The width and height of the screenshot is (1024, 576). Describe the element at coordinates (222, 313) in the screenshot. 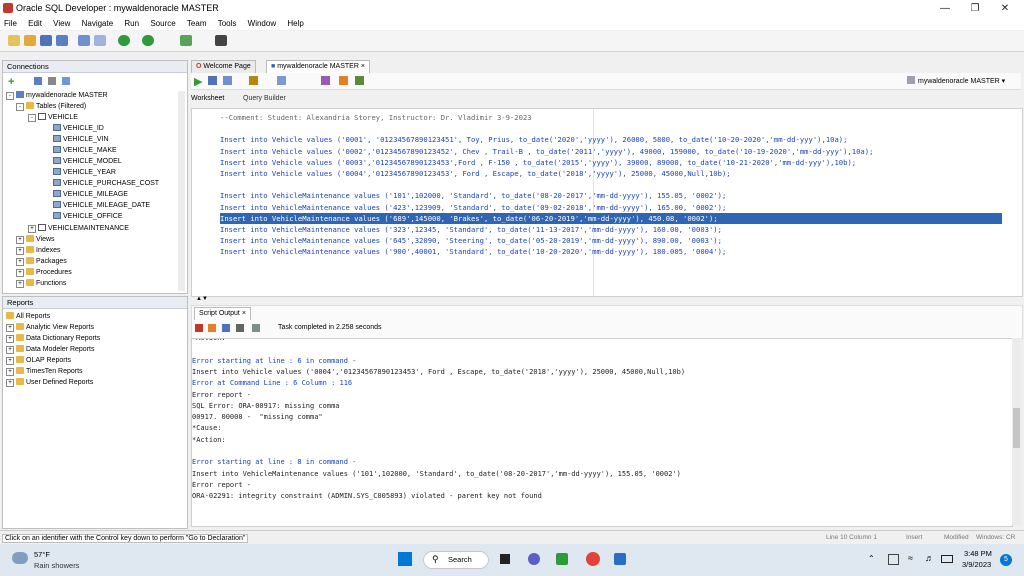

I see `tab-script-output: Script Output ×` at that location.